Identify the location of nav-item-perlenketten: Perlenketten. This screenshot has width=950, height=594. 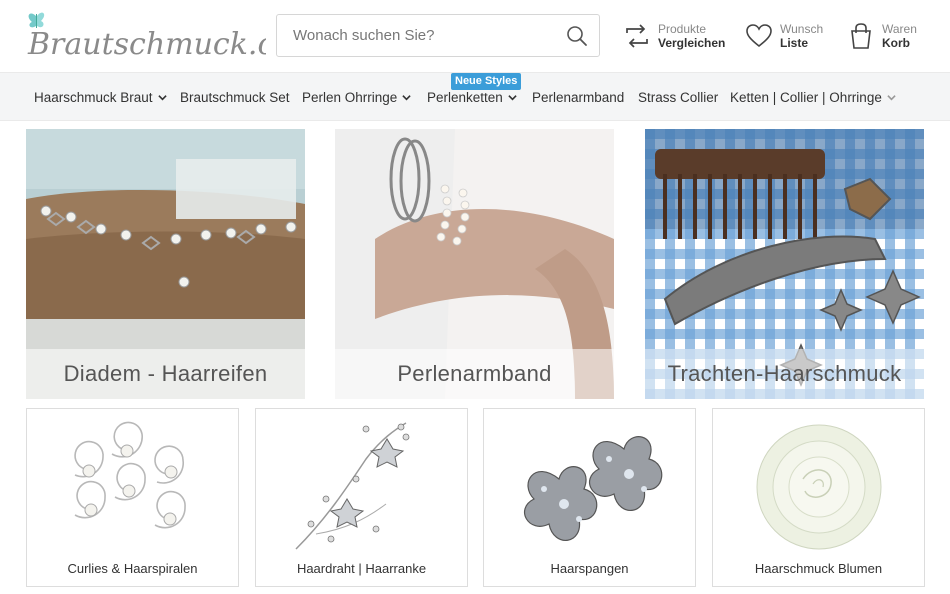
(472, 97).